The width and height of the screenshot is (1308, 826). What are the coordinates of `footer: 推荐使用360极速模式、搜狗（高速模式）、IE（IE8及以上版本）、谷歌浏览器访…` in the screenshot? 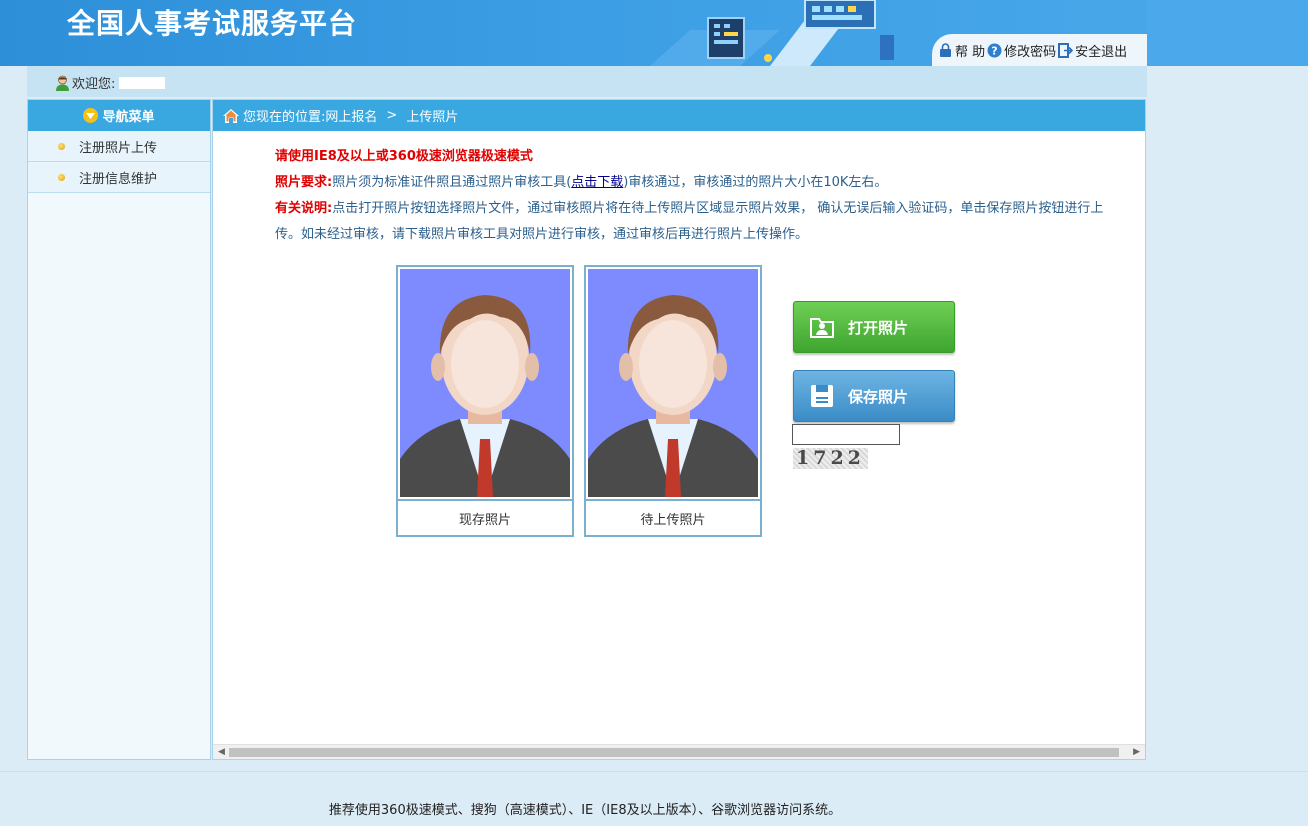 It's located at (654, 798).